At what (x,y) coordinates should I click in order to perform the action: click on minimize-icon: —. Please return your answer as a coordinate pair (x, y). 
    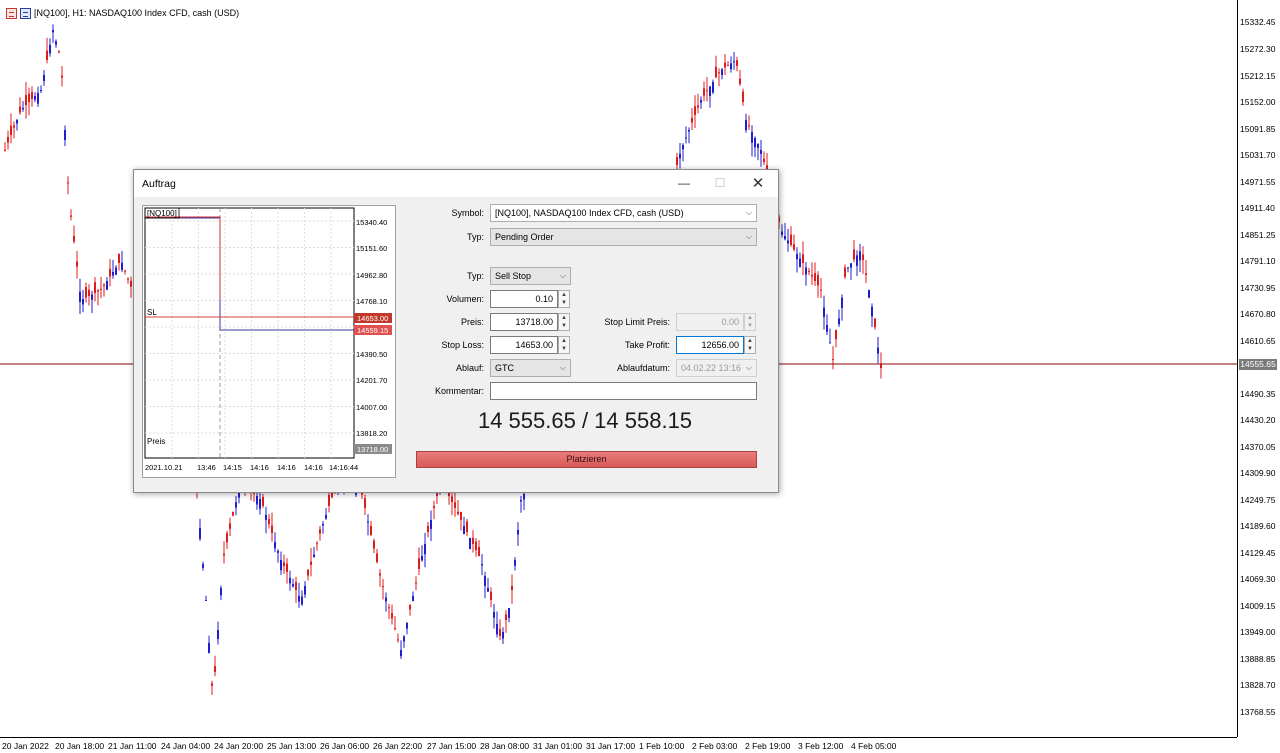
    Looking at the image, I should click on (684, 183).